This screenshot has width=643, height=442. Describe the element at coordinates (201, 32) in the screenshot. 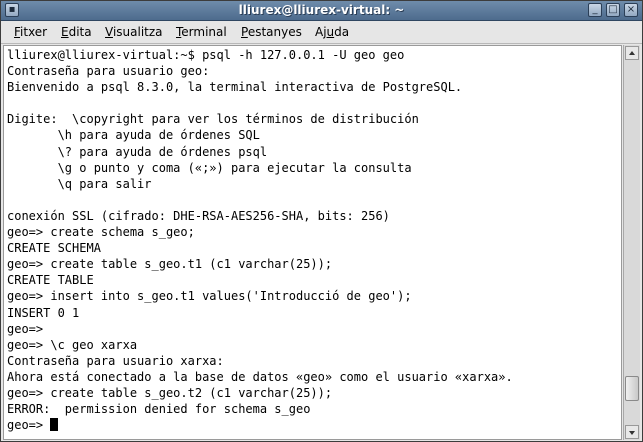

I see `menu-terminal: Terminal` at that location.